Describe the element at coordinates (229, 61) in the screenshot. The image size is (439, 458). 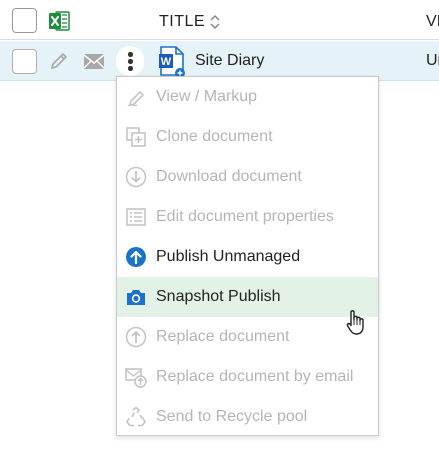
I see `document-title: Site Diary` at that location.